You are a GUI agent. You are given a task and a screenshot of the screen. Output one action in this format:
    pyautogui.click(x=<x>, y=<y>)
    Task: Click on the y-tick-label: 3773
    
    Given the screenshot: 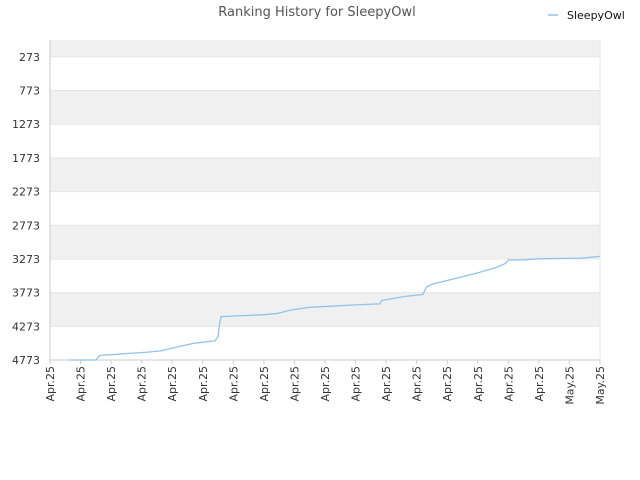 What is the action you would take?
    pyautogui.click(x=26, y=293)
    